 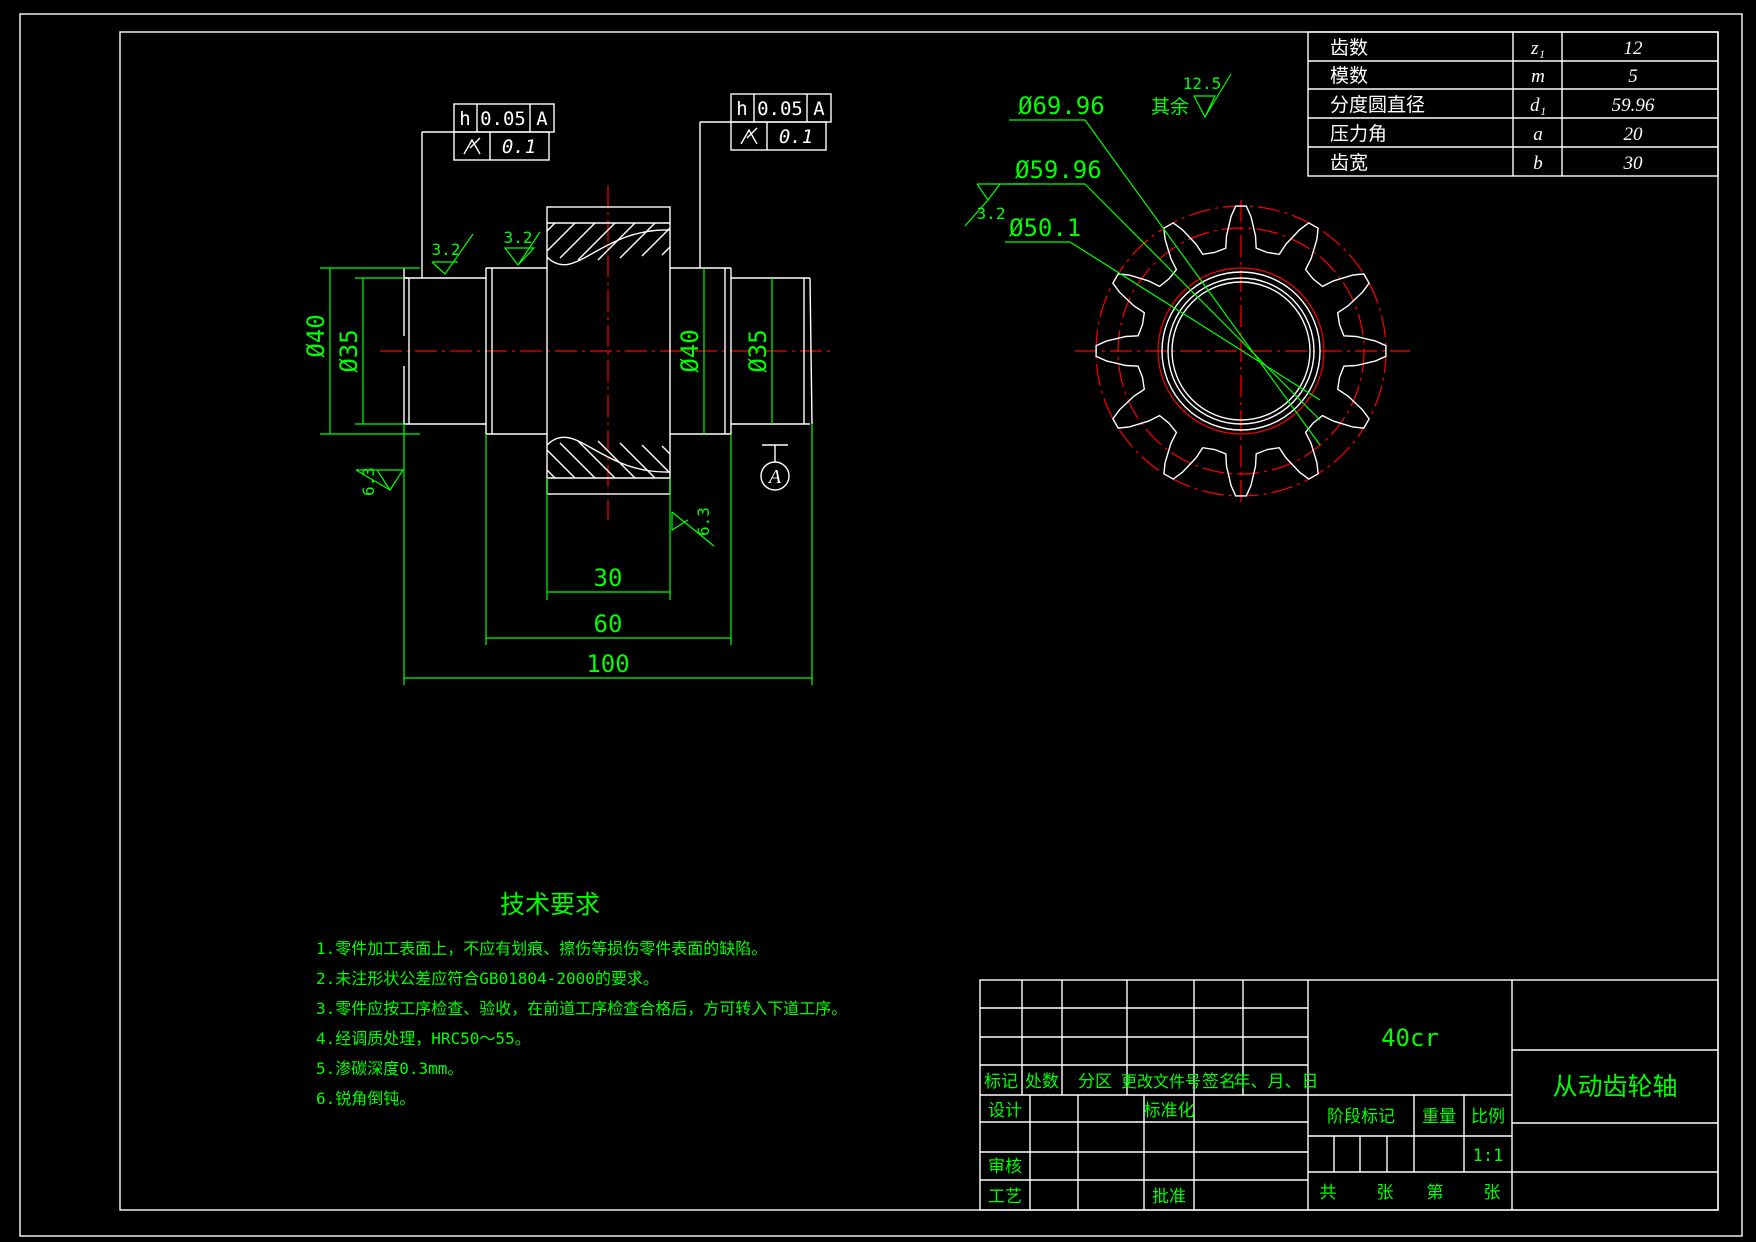 I want to click on tol-right-runout: 0.1, so click(x=796, y=137).